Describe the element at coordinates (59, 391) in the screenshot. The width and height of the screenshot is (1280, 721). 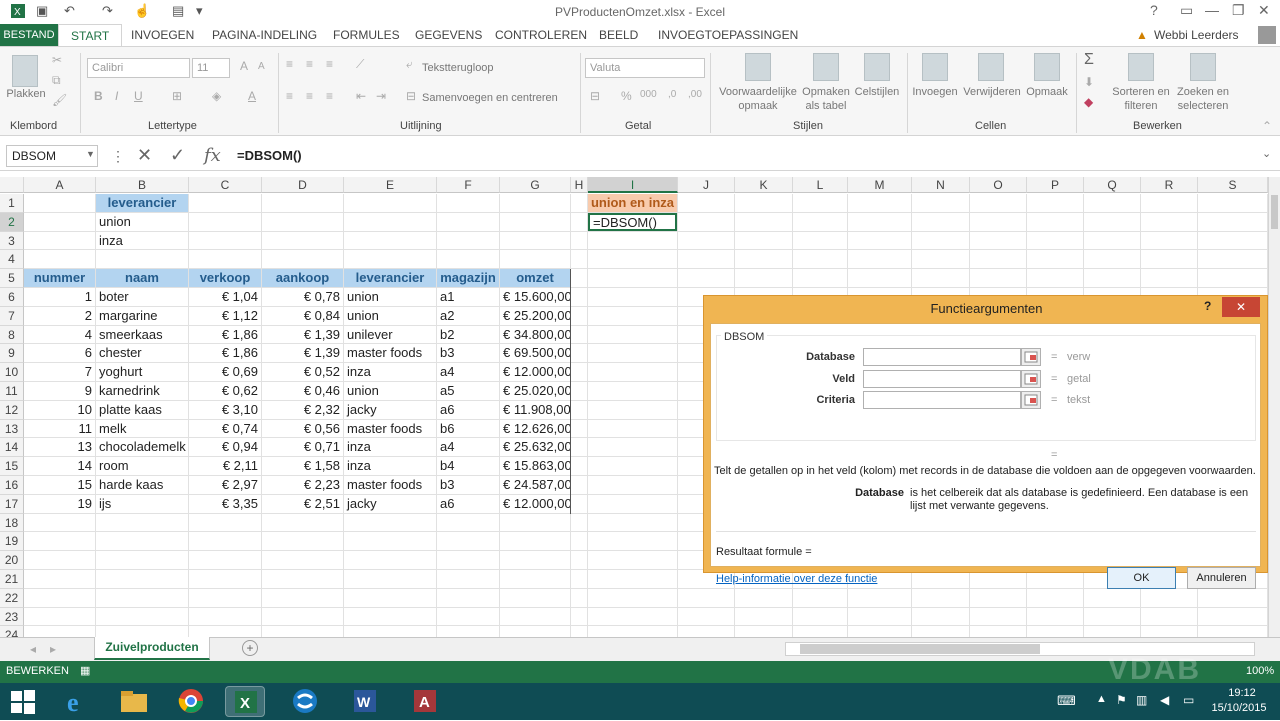
I see `table-cell: 9` at that location.